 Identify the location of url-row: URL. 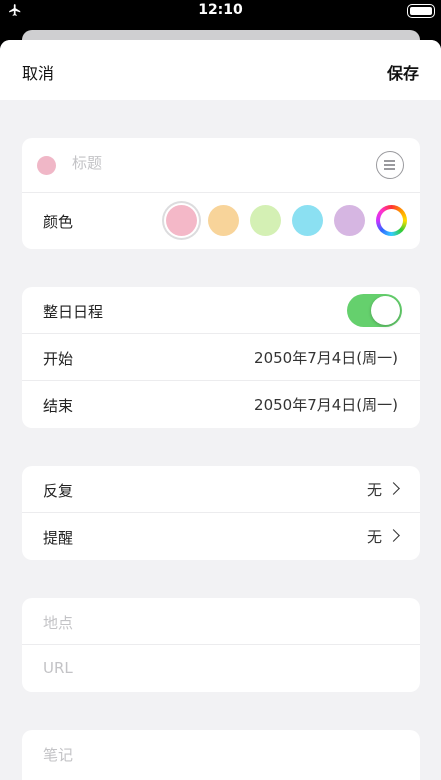
(221, 668).